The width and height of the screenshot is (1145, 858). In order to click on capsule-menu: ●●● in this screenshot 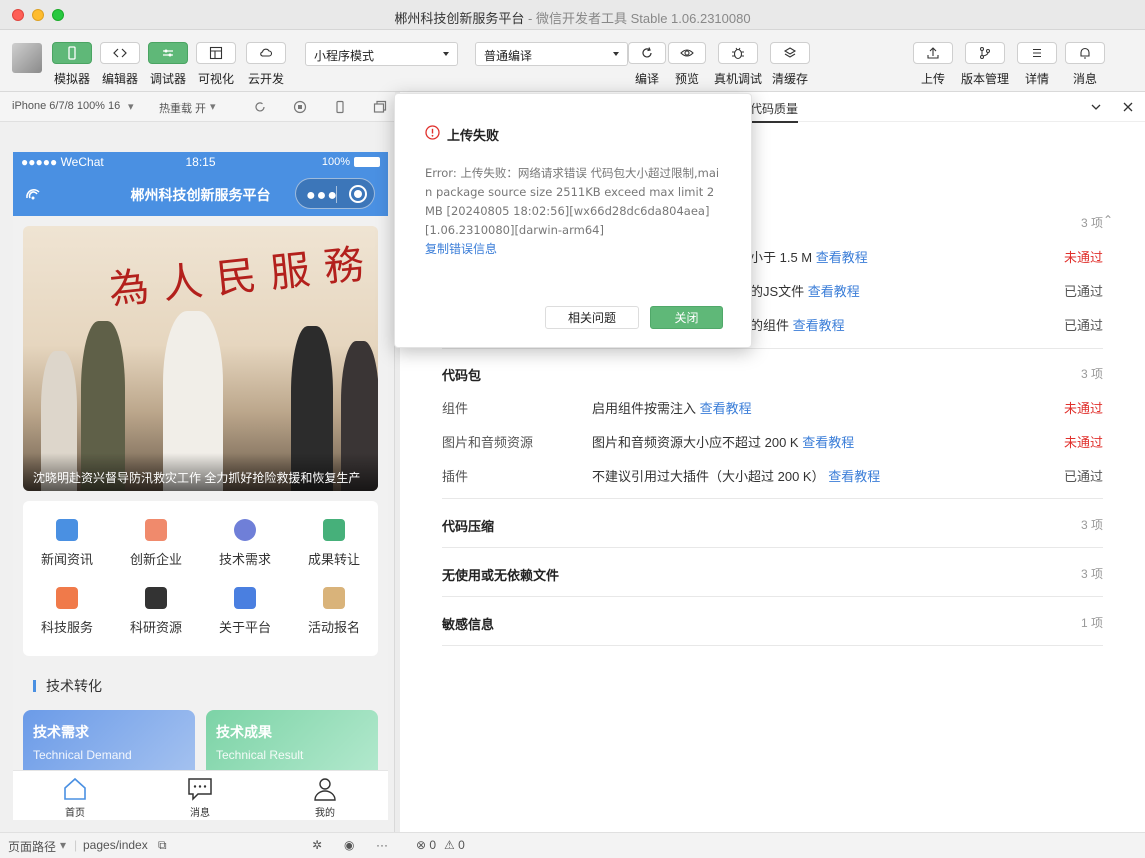, I will do `click(335, 193)`.